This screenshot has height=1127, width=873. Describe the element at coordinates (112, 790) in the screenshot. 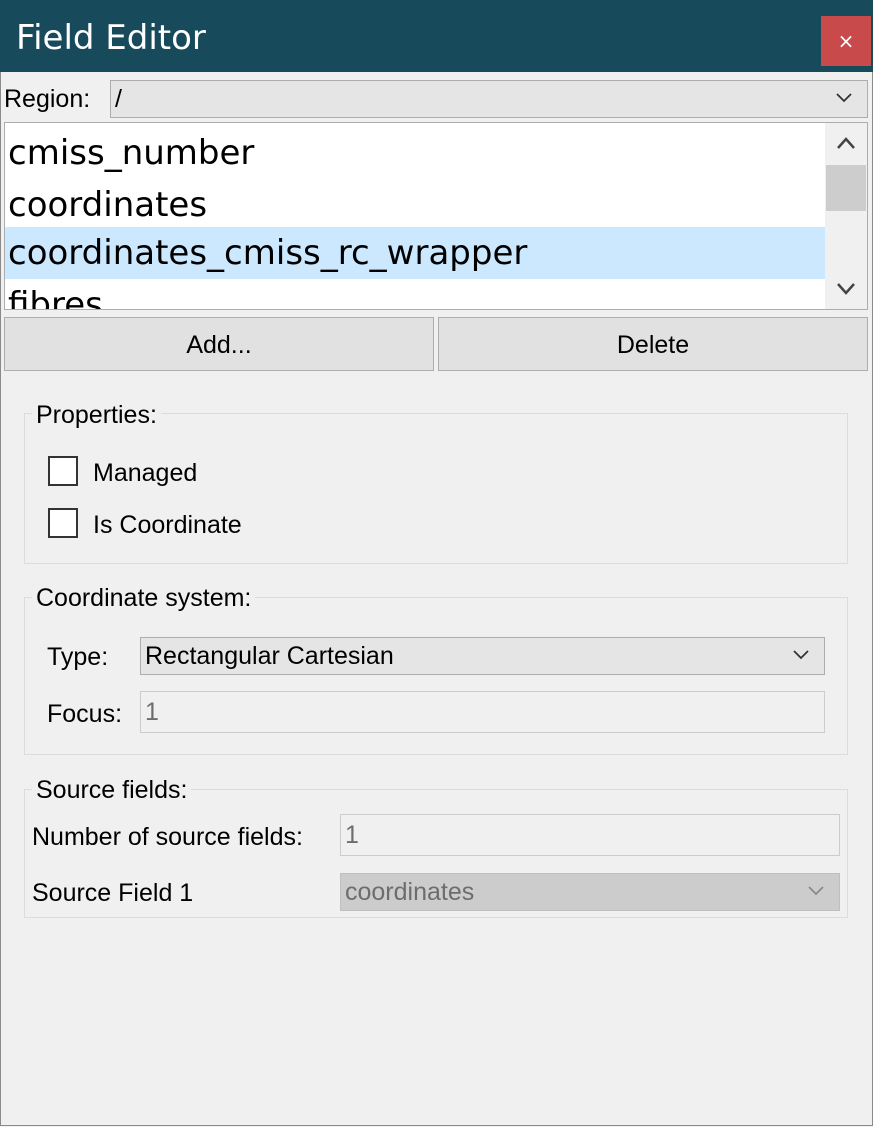

I see `source-fields-title: Source fields:` at that location.